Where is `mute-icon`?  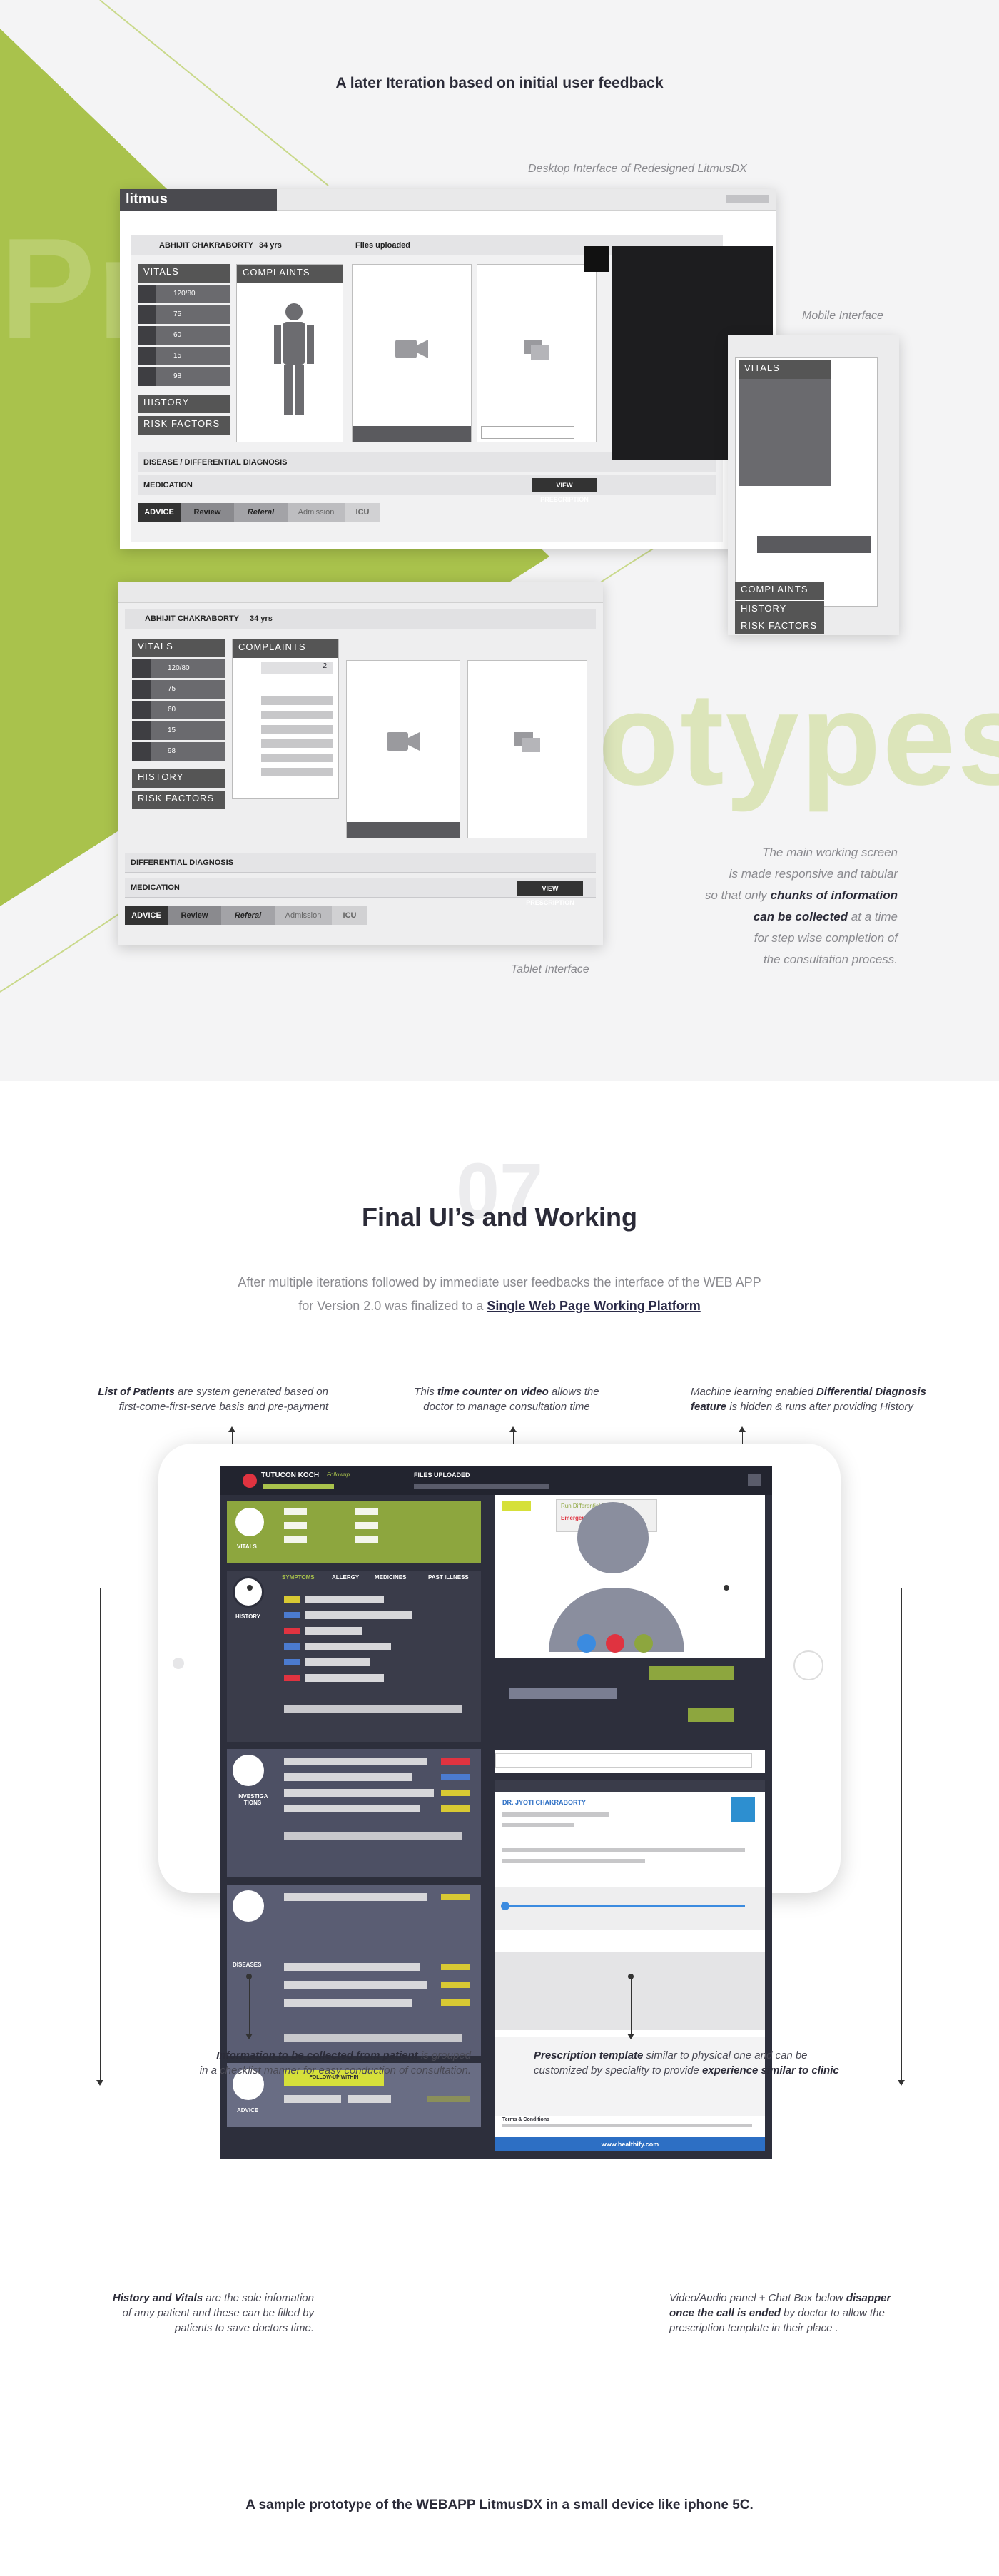
mute-icon is located at coordinates (586, 1643).